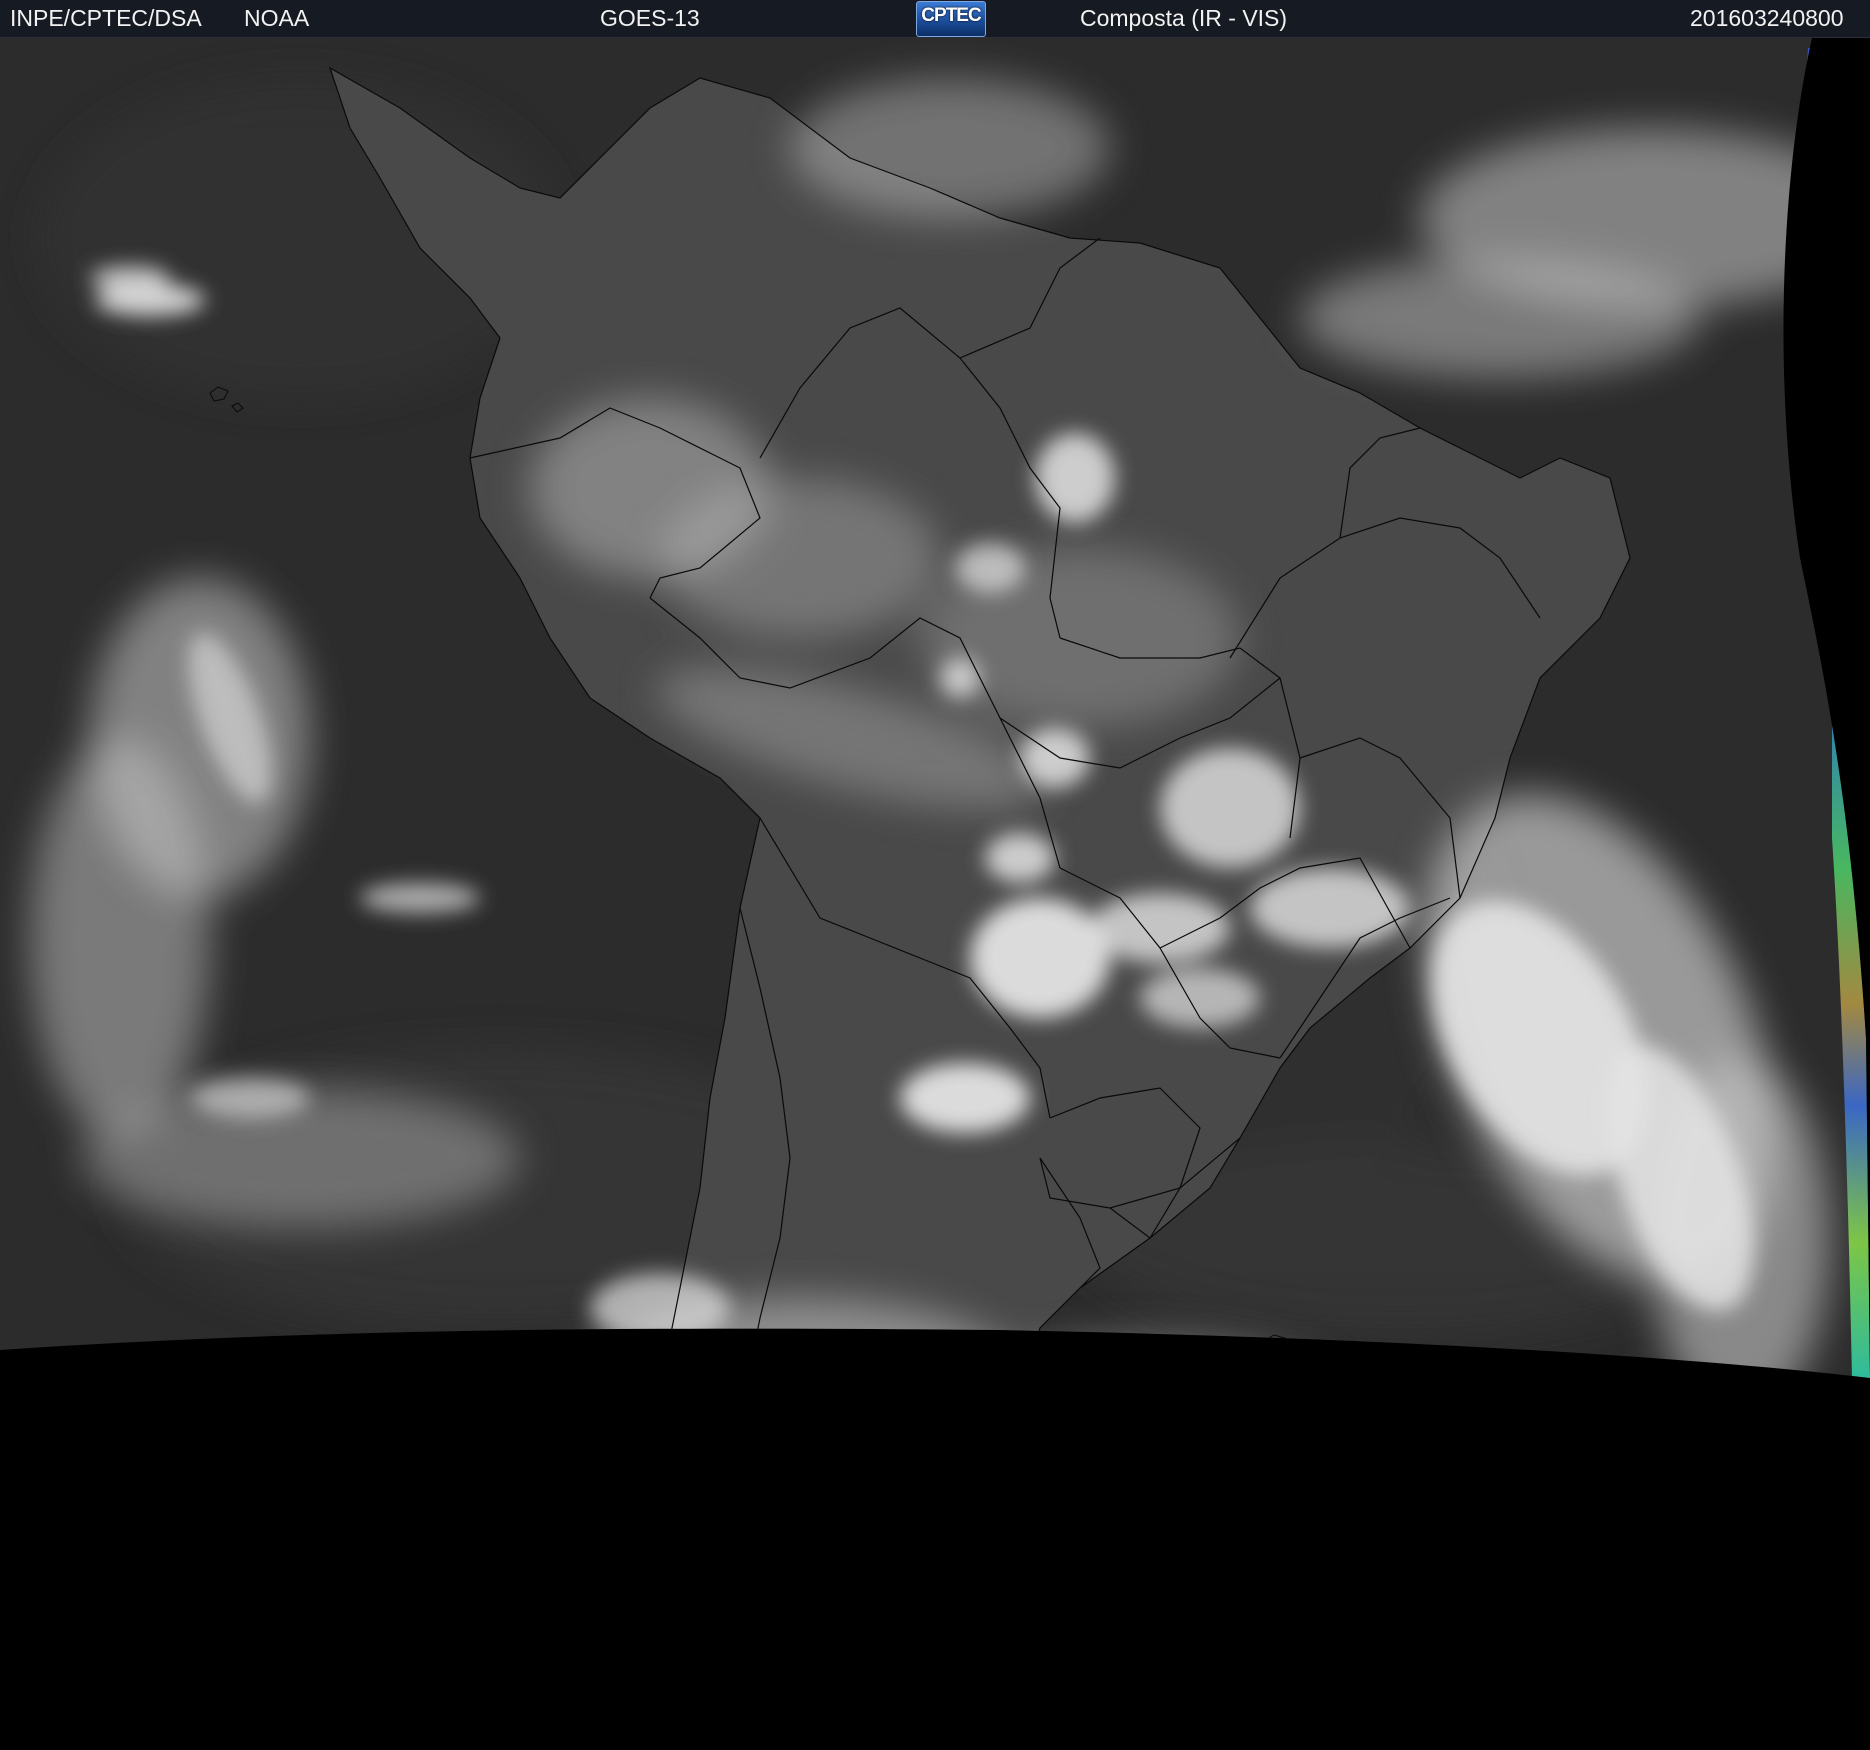  Describe the element at coordinates (277, 18) in the screenshot. I see `agency-label: NOAA` at that location.